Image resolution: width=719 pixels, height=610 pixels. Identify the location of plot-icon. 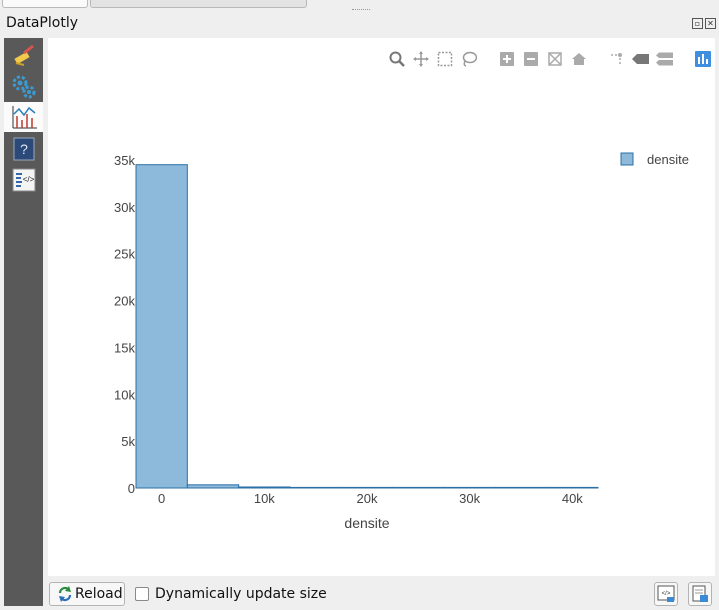
(24, 117).